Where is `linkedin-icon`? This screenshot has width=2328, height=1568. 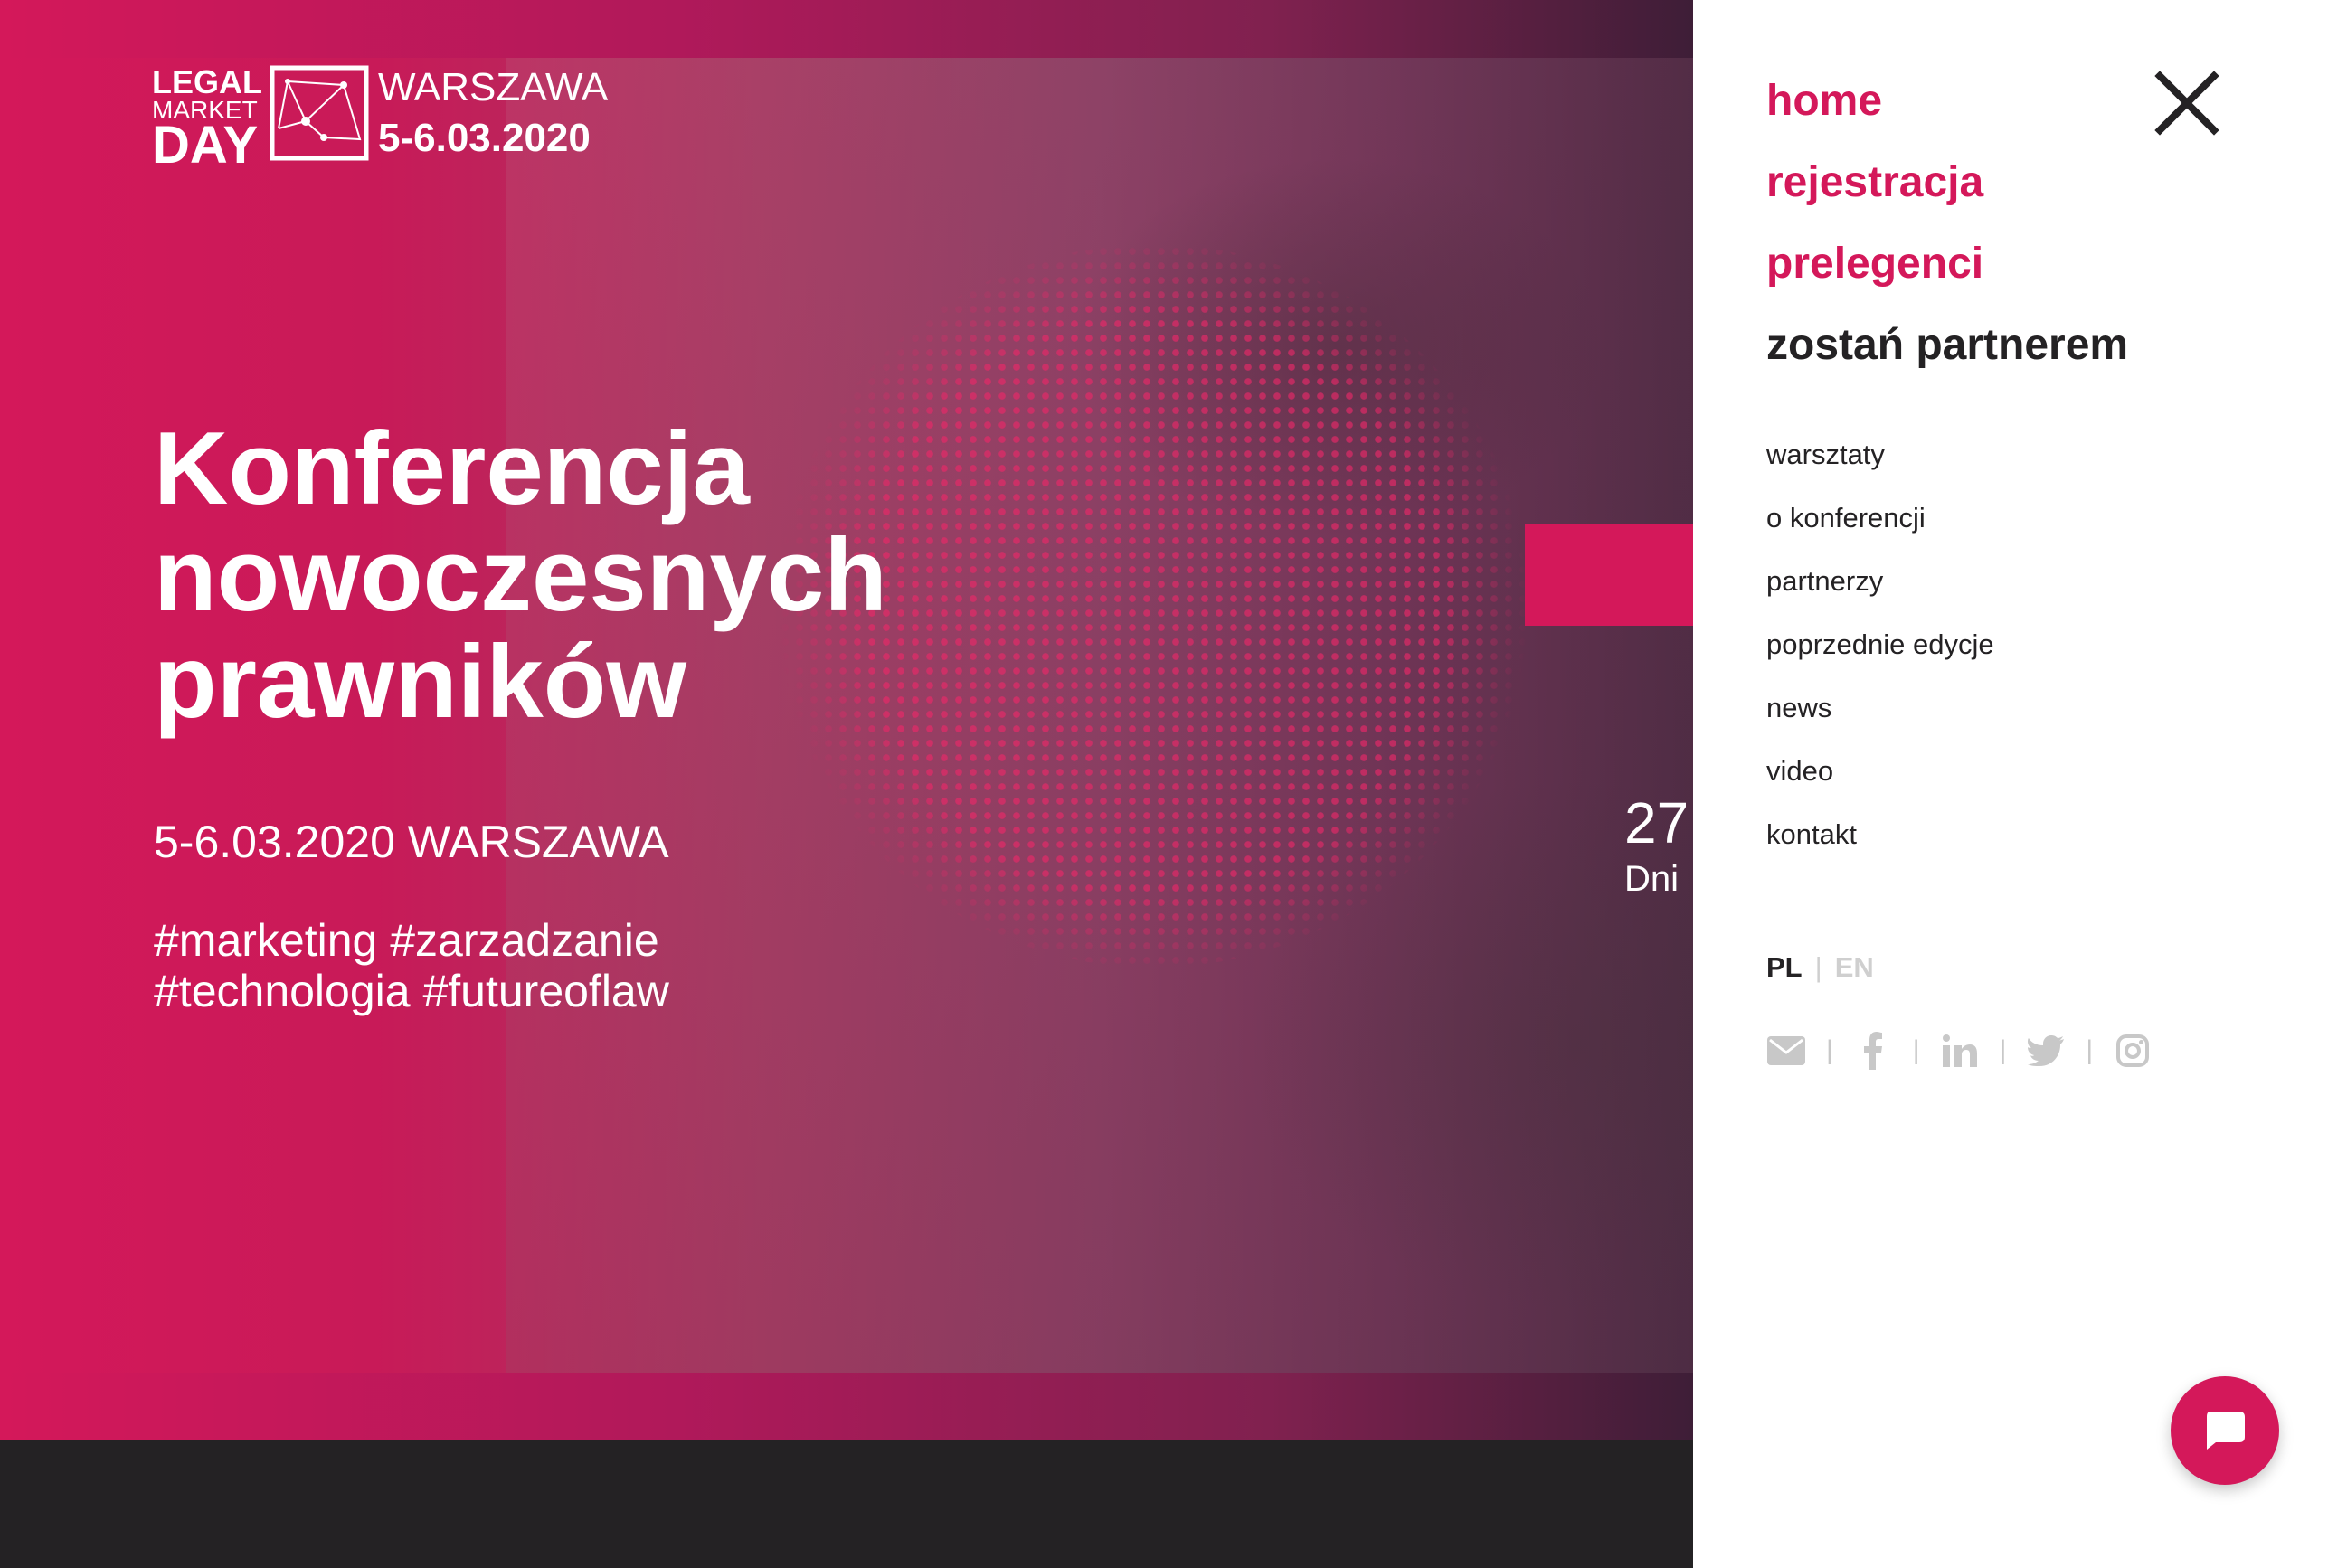 linkedin-icon is located at coordinates (1960, 1051).